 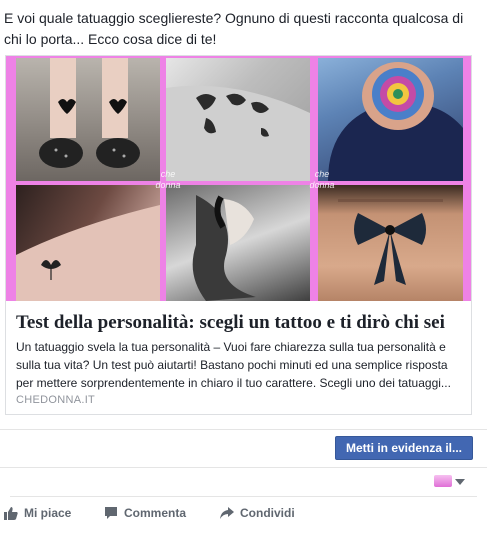 I want to click on collage-photo-lotus-wrist, so click(x=88, y=243).